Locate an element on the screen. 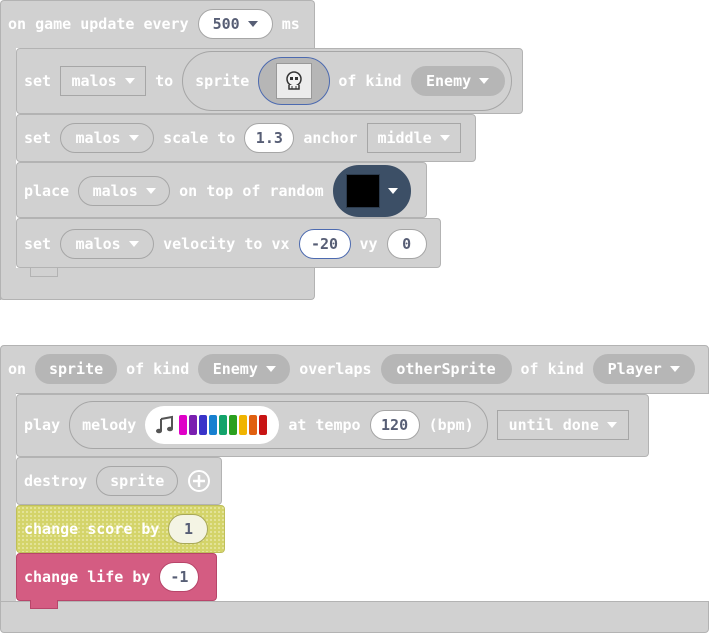 This screenshot has height=633, width=709. add-parameter-button is located at coordinates (199, 481).